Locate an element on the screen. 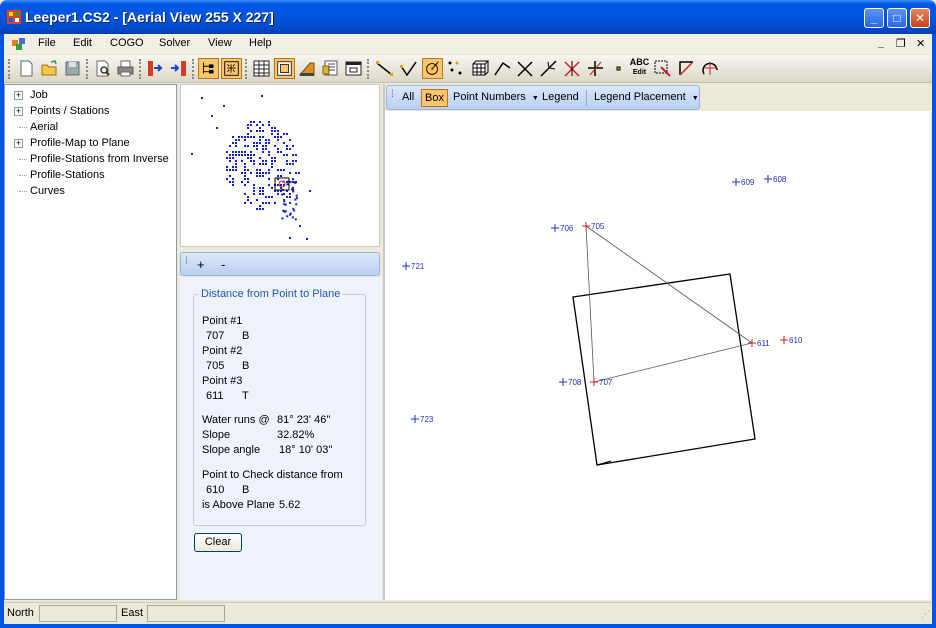 This screenshot has width=936, height=628. tangent-icon is located at coordinates (548, 68).